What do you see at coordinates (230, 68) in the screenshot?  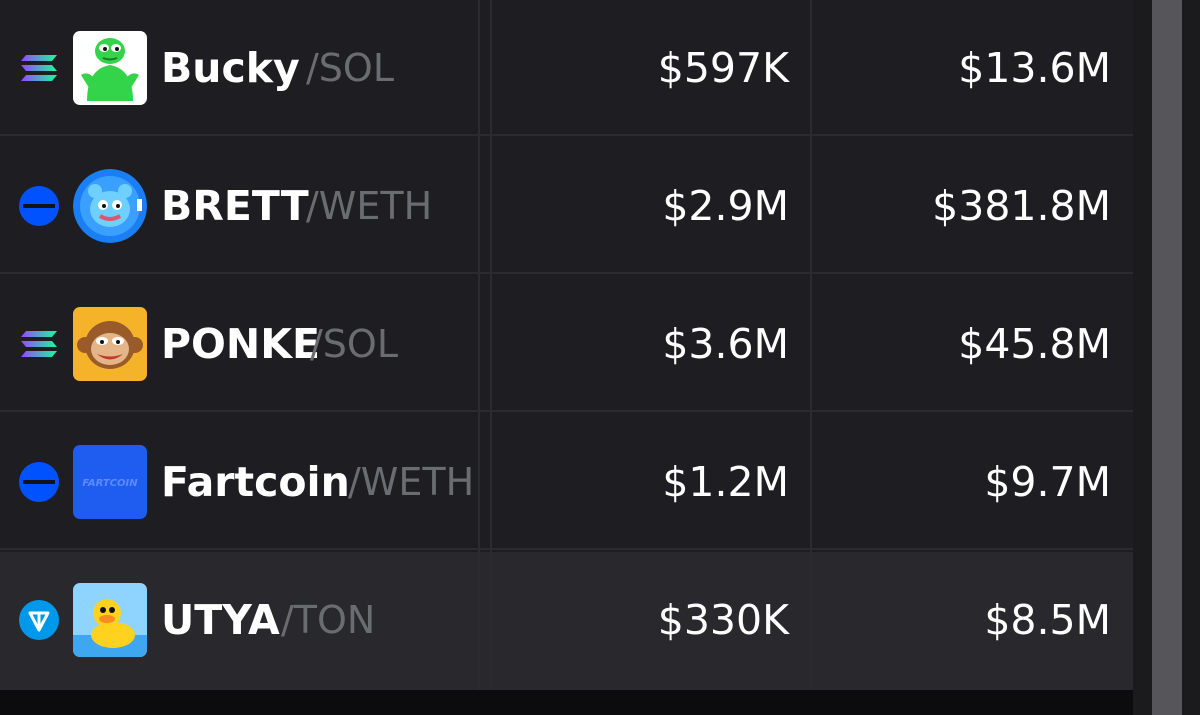 I see `token-name: Bucky` at bounding box center [230, 68].